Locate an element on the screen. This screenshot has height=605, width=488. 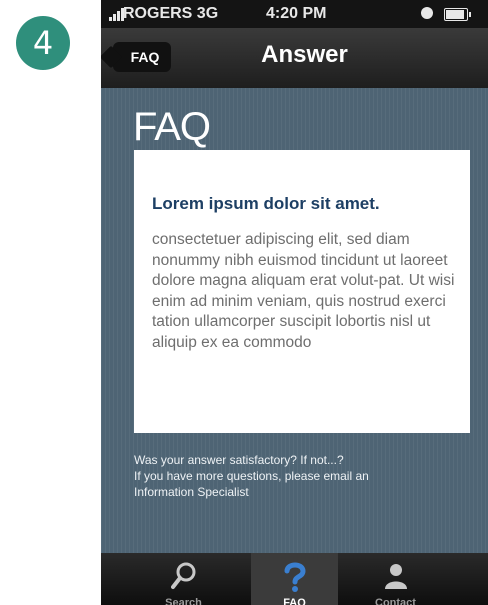
search-icon is located at coordinates (182, 575).